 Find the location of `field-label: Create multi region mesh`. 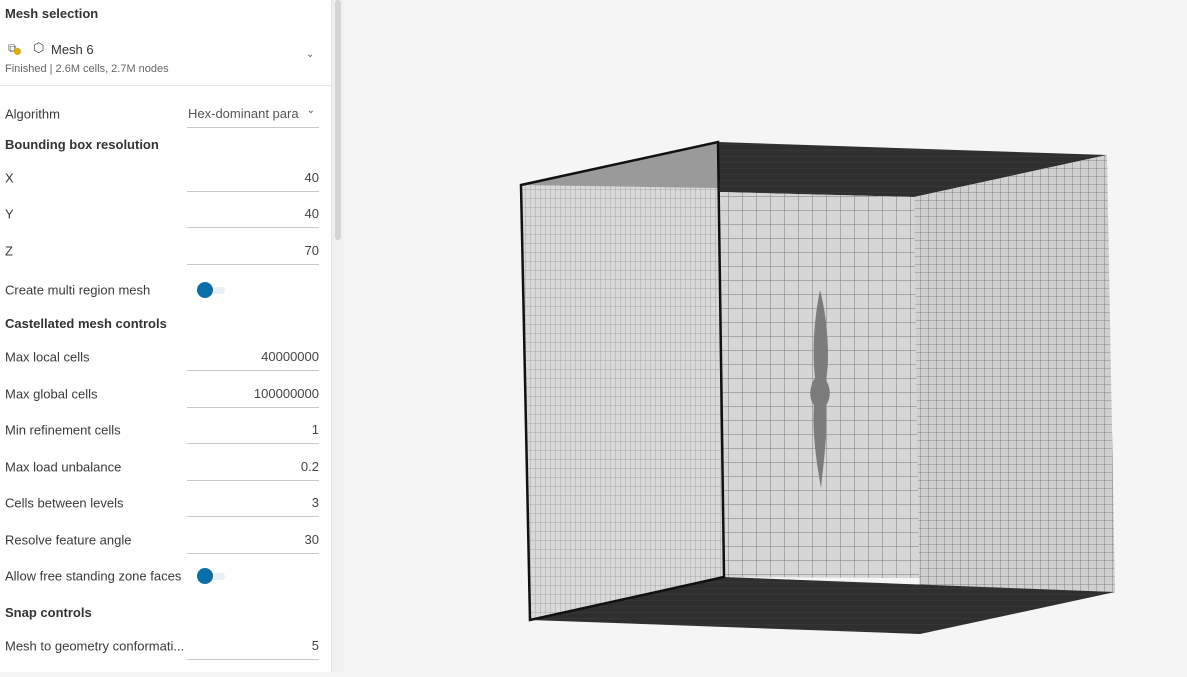

field-label: Create multi region mesh is located at coordinates (78, 290).